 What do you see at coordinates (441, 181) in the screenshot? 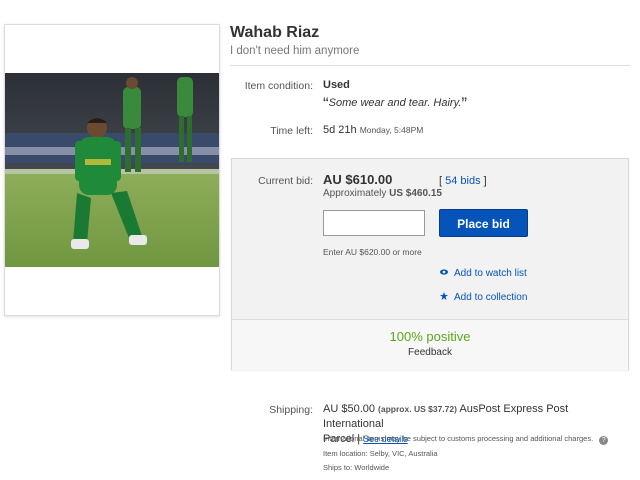
I see `bid-count-open: [` at bounding box center [441, 181].